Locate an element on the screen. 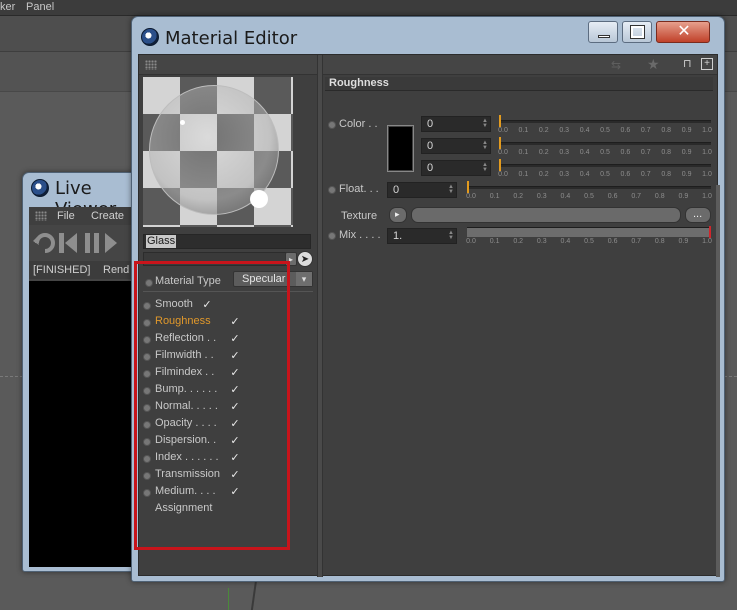  channel-label: Reflection . . is located at coordinates (185, 338).